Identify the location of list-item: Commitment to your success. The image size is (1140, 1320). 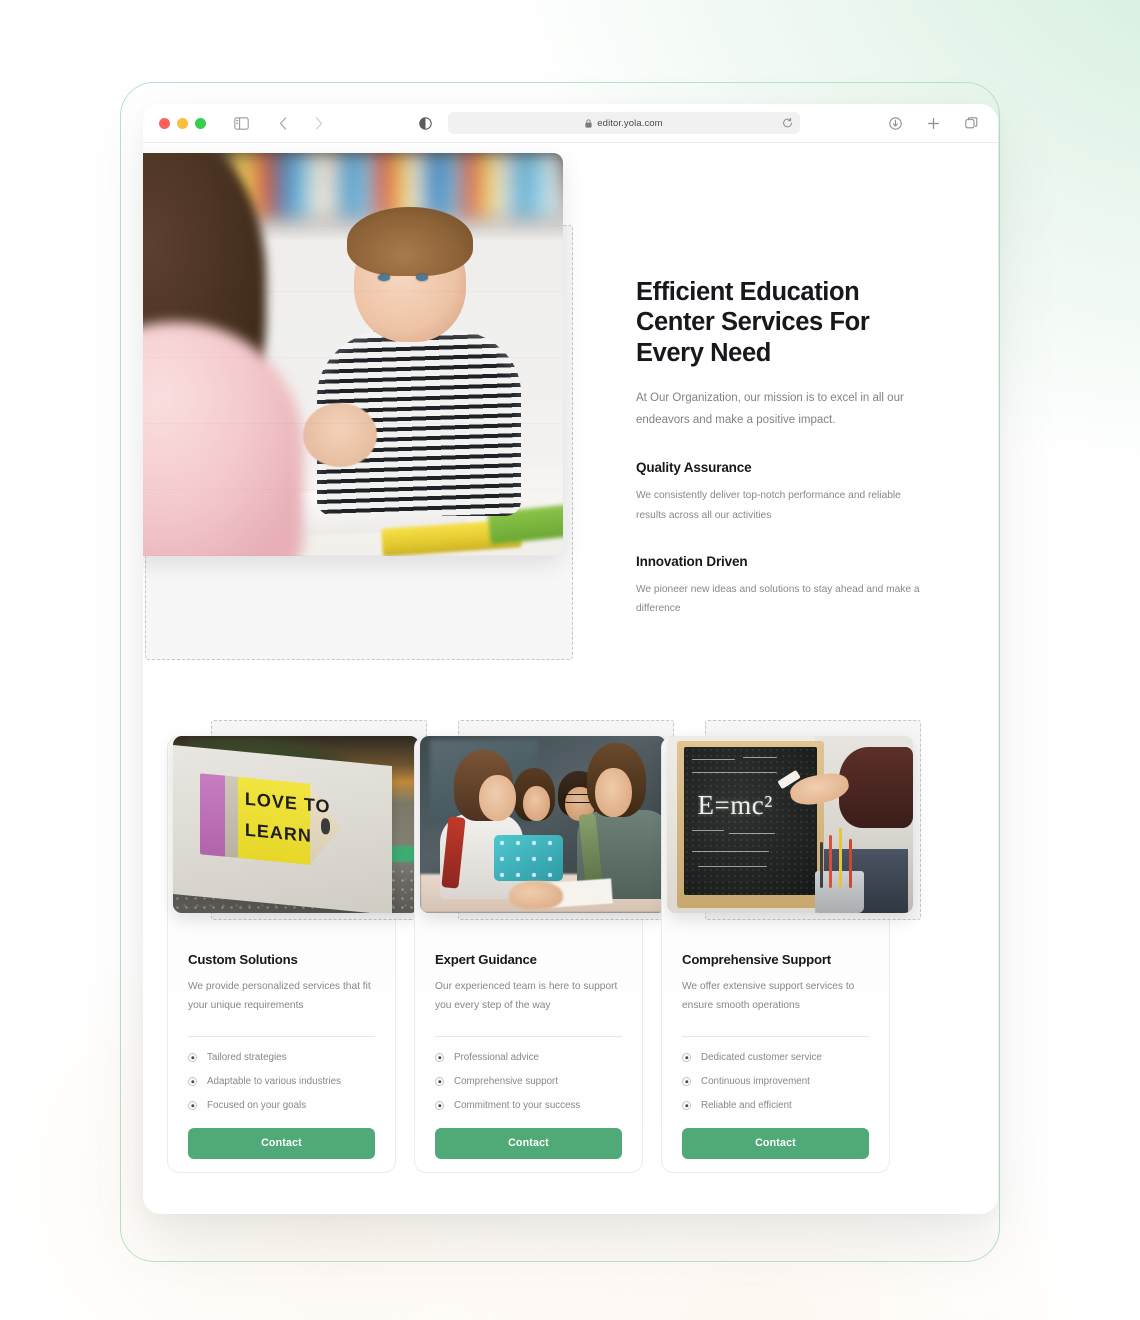
(528, 1105).